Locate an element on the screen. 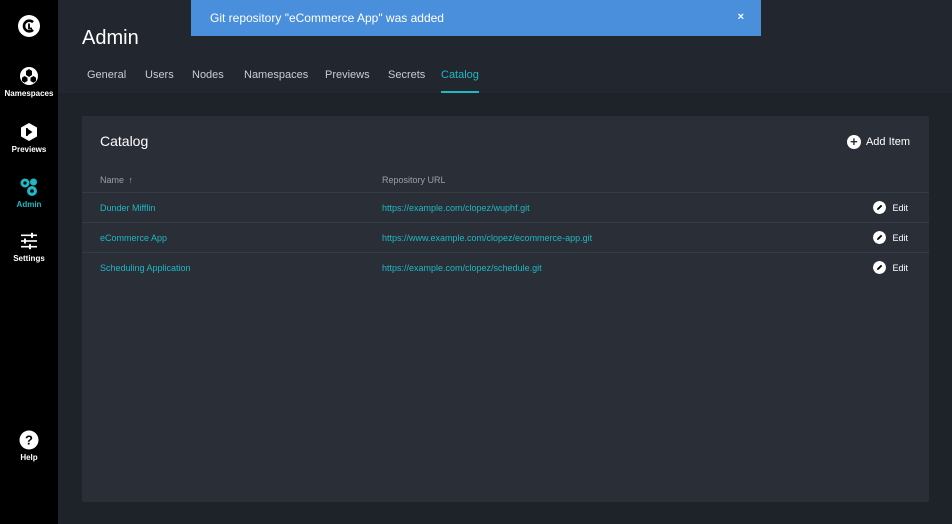 The height and width of the screenshot is (524, 952). sidebar-item-label: Previews is located at coordinates (29, 149).